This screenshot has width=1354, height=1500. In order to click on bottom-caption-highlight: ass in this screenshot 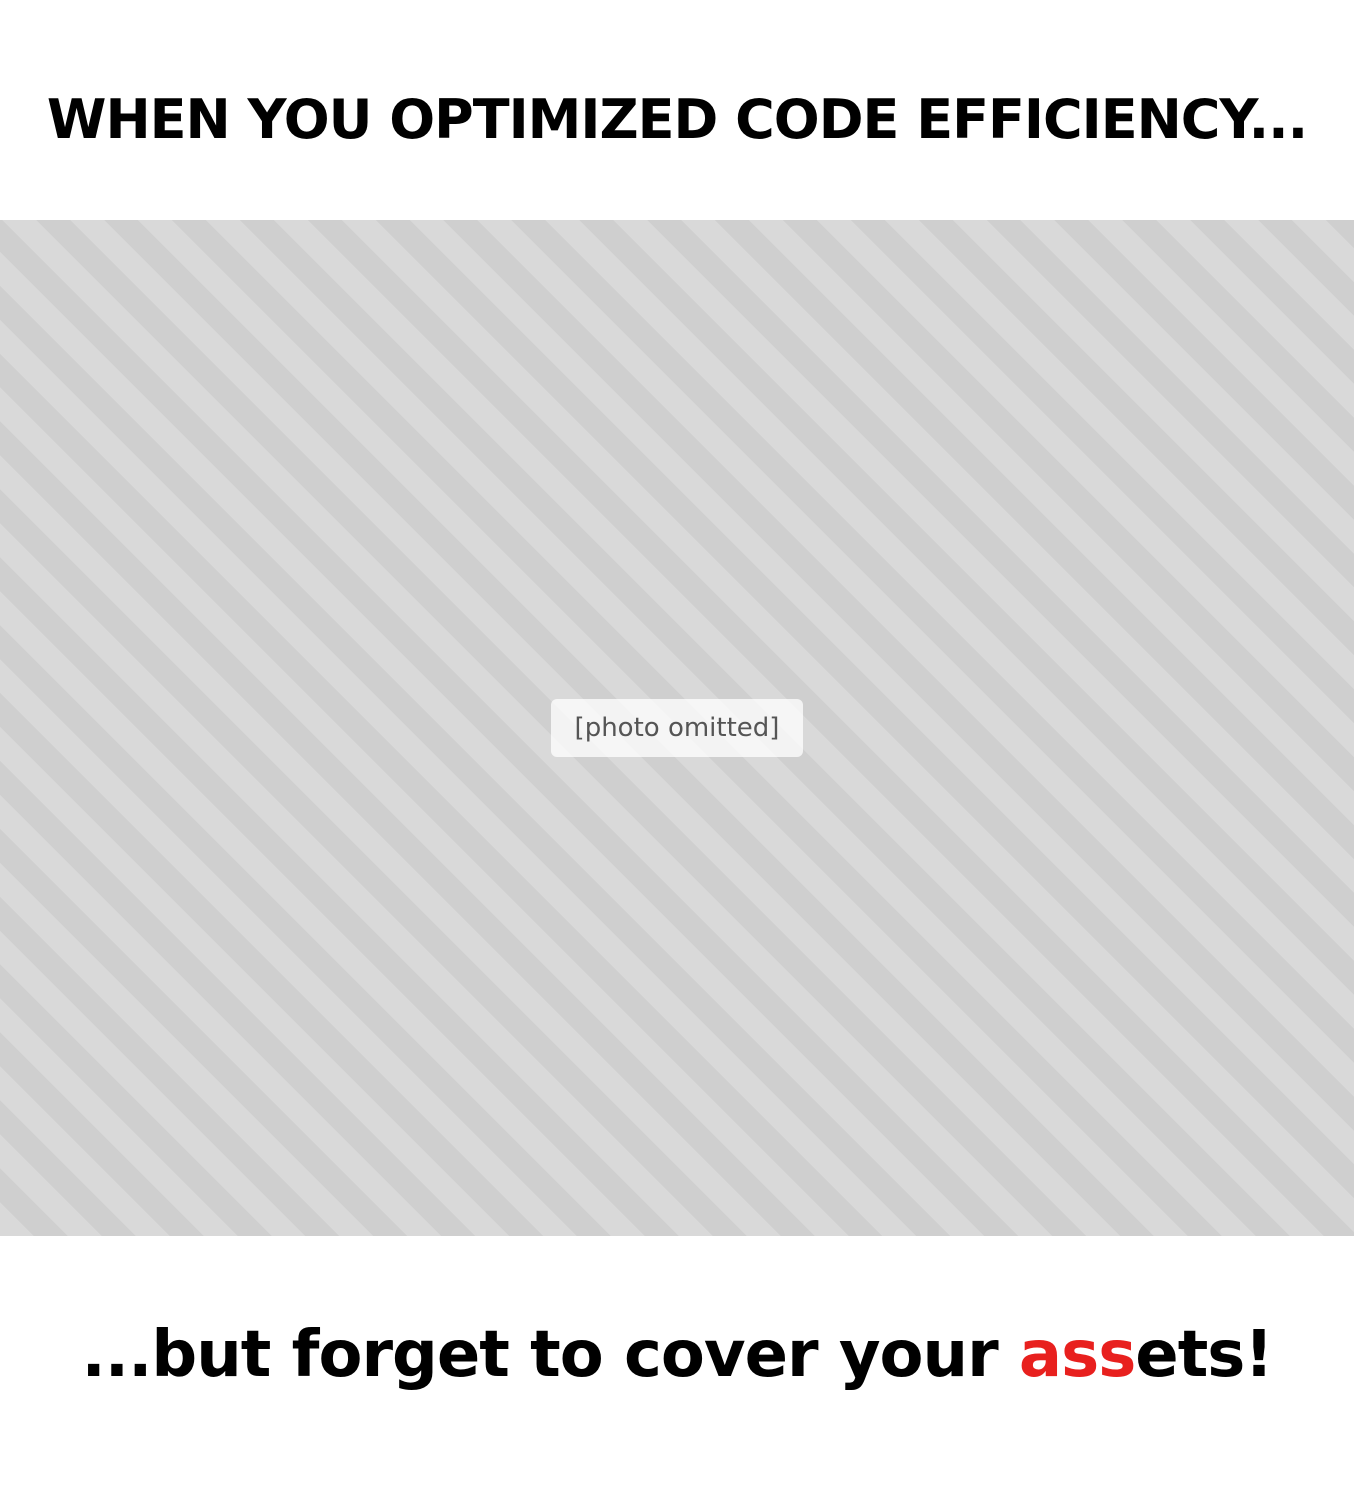, I will do `click(1077, 1355)`.